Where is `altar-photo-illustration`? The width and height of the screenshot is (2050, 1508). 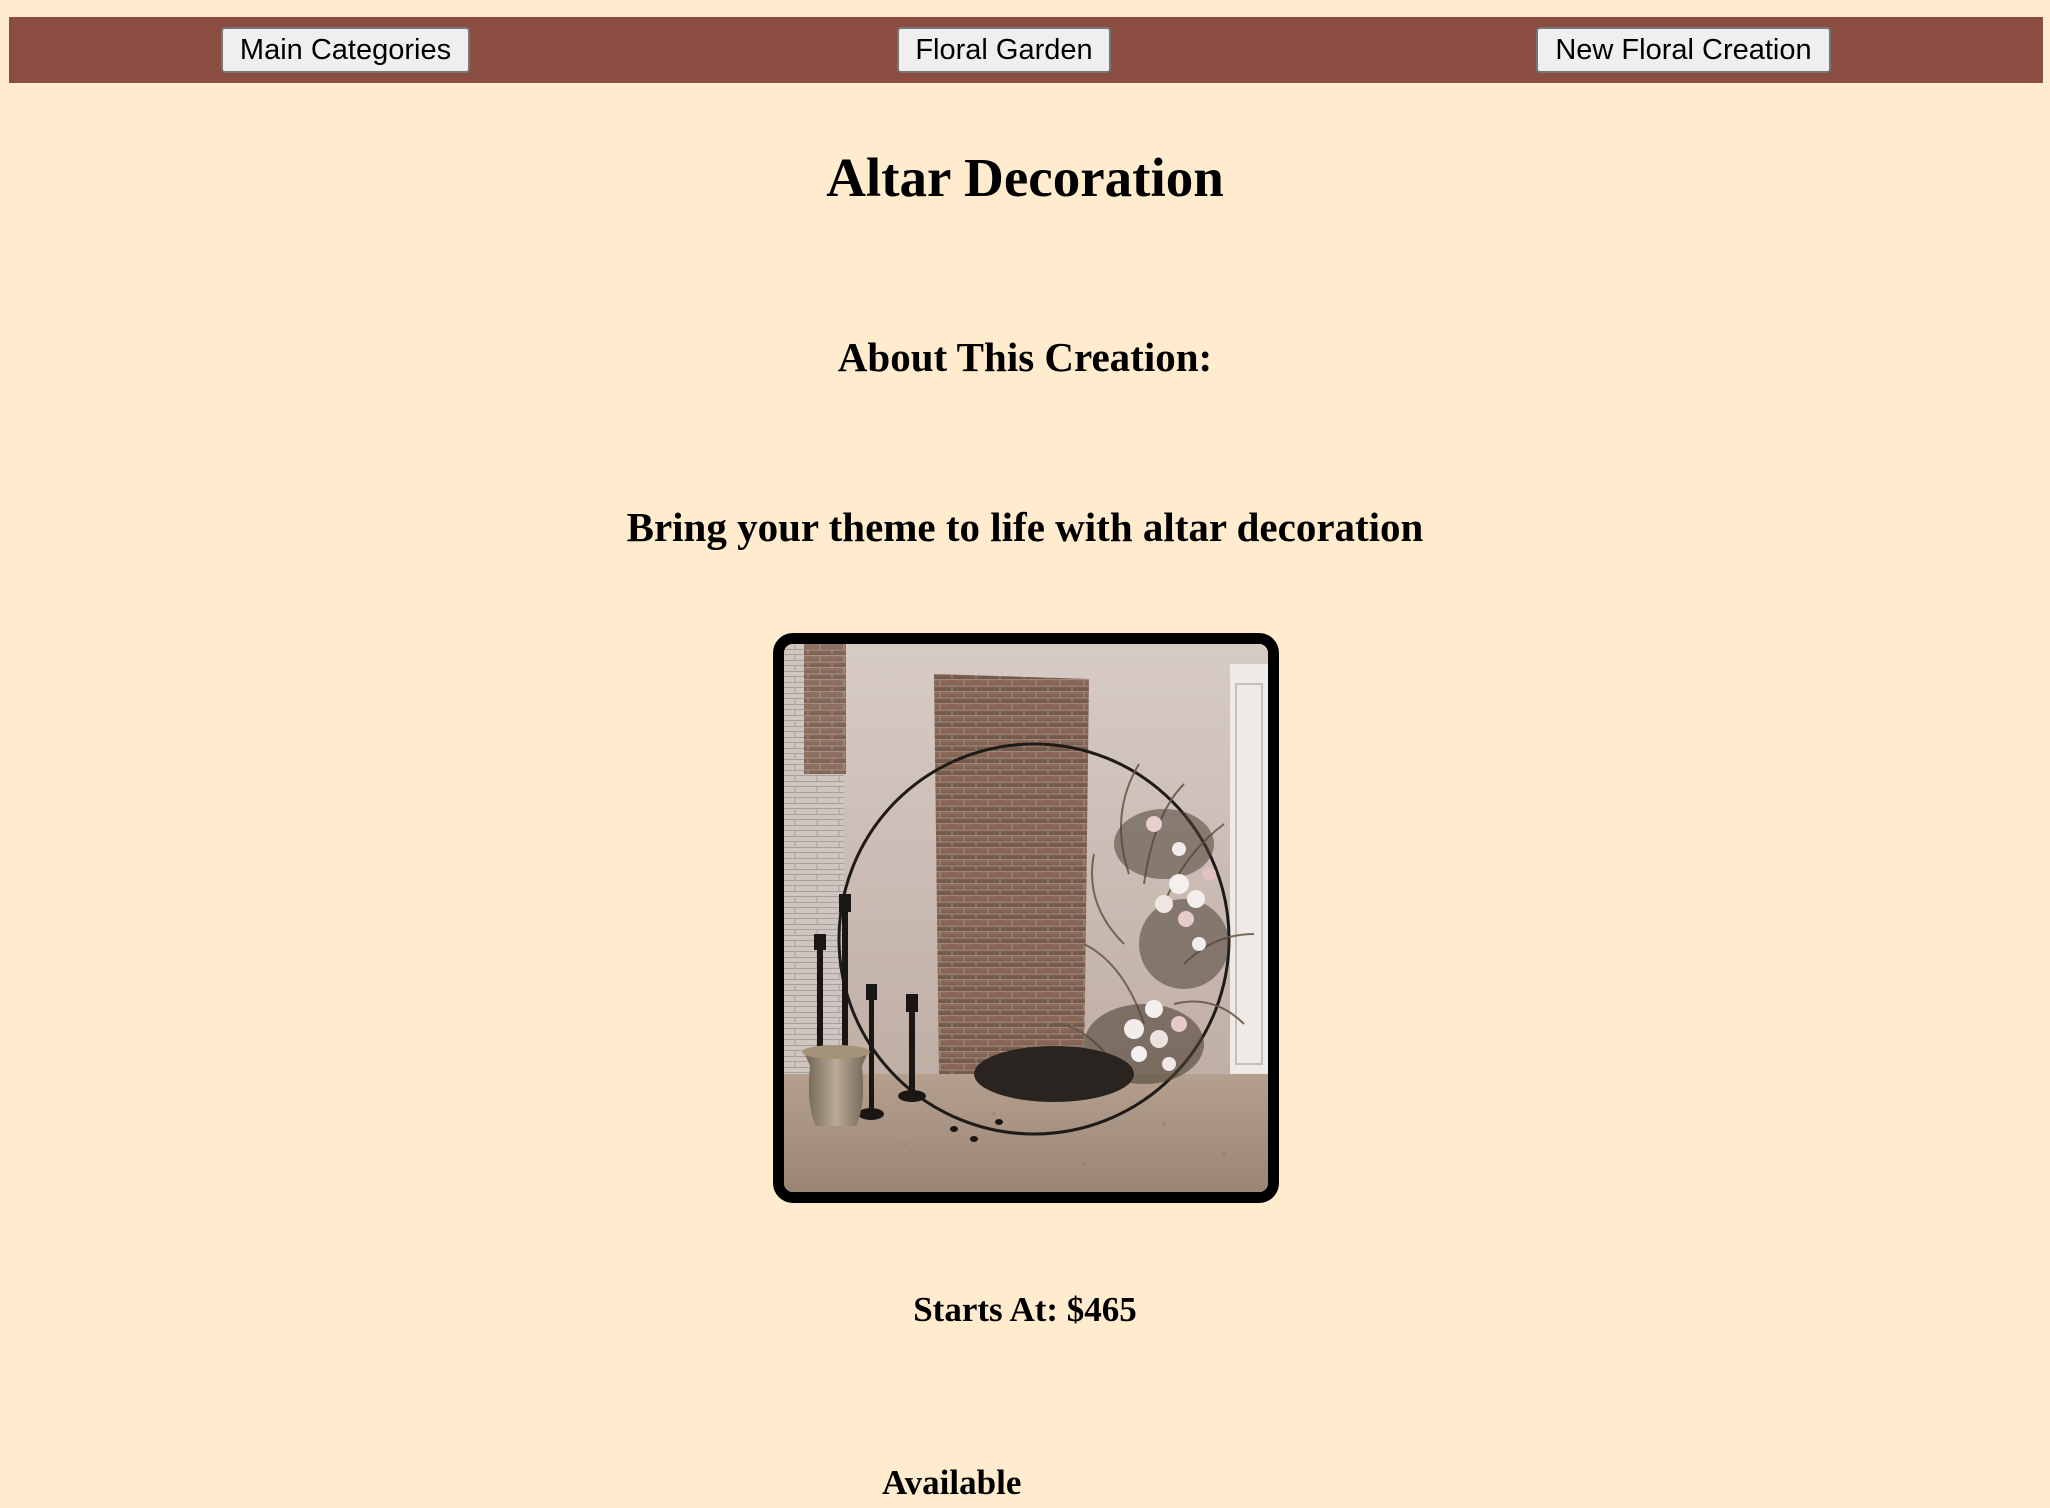 altar-photo-illustration is located at coordinates (1026, 918).